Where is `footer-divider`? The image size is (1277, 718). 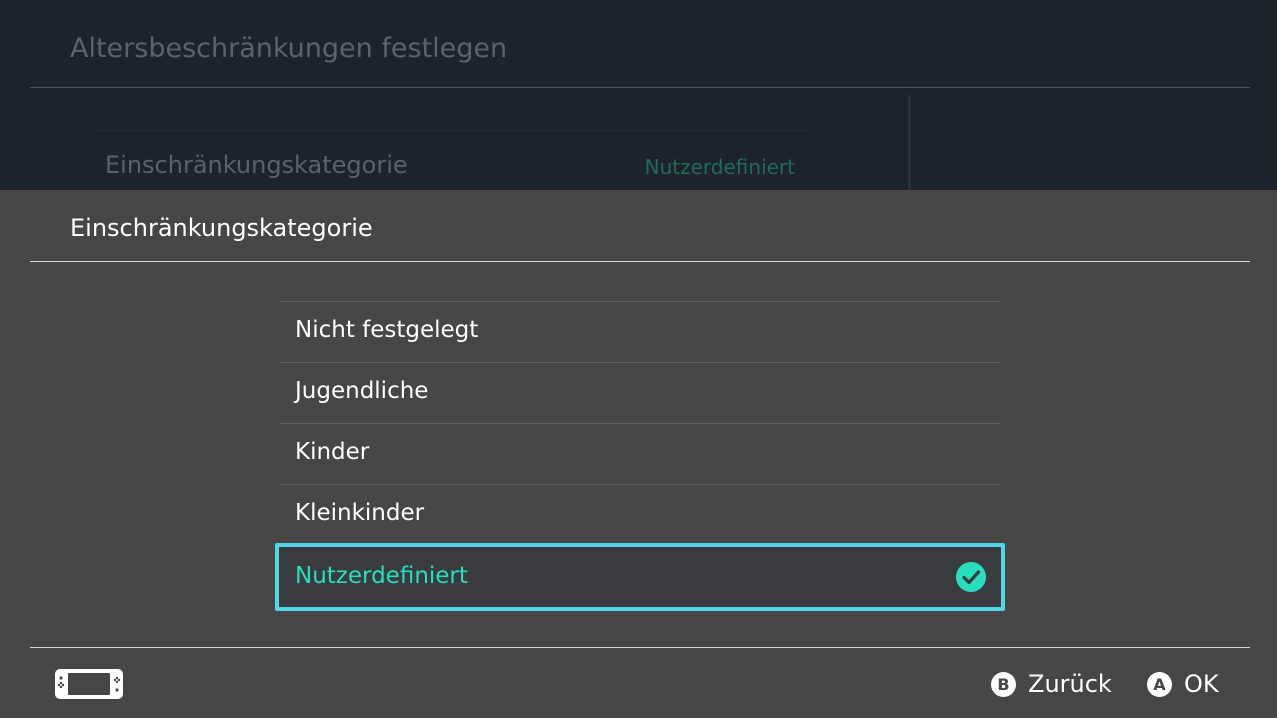 footer-divider is located at coordinates (640, 647).